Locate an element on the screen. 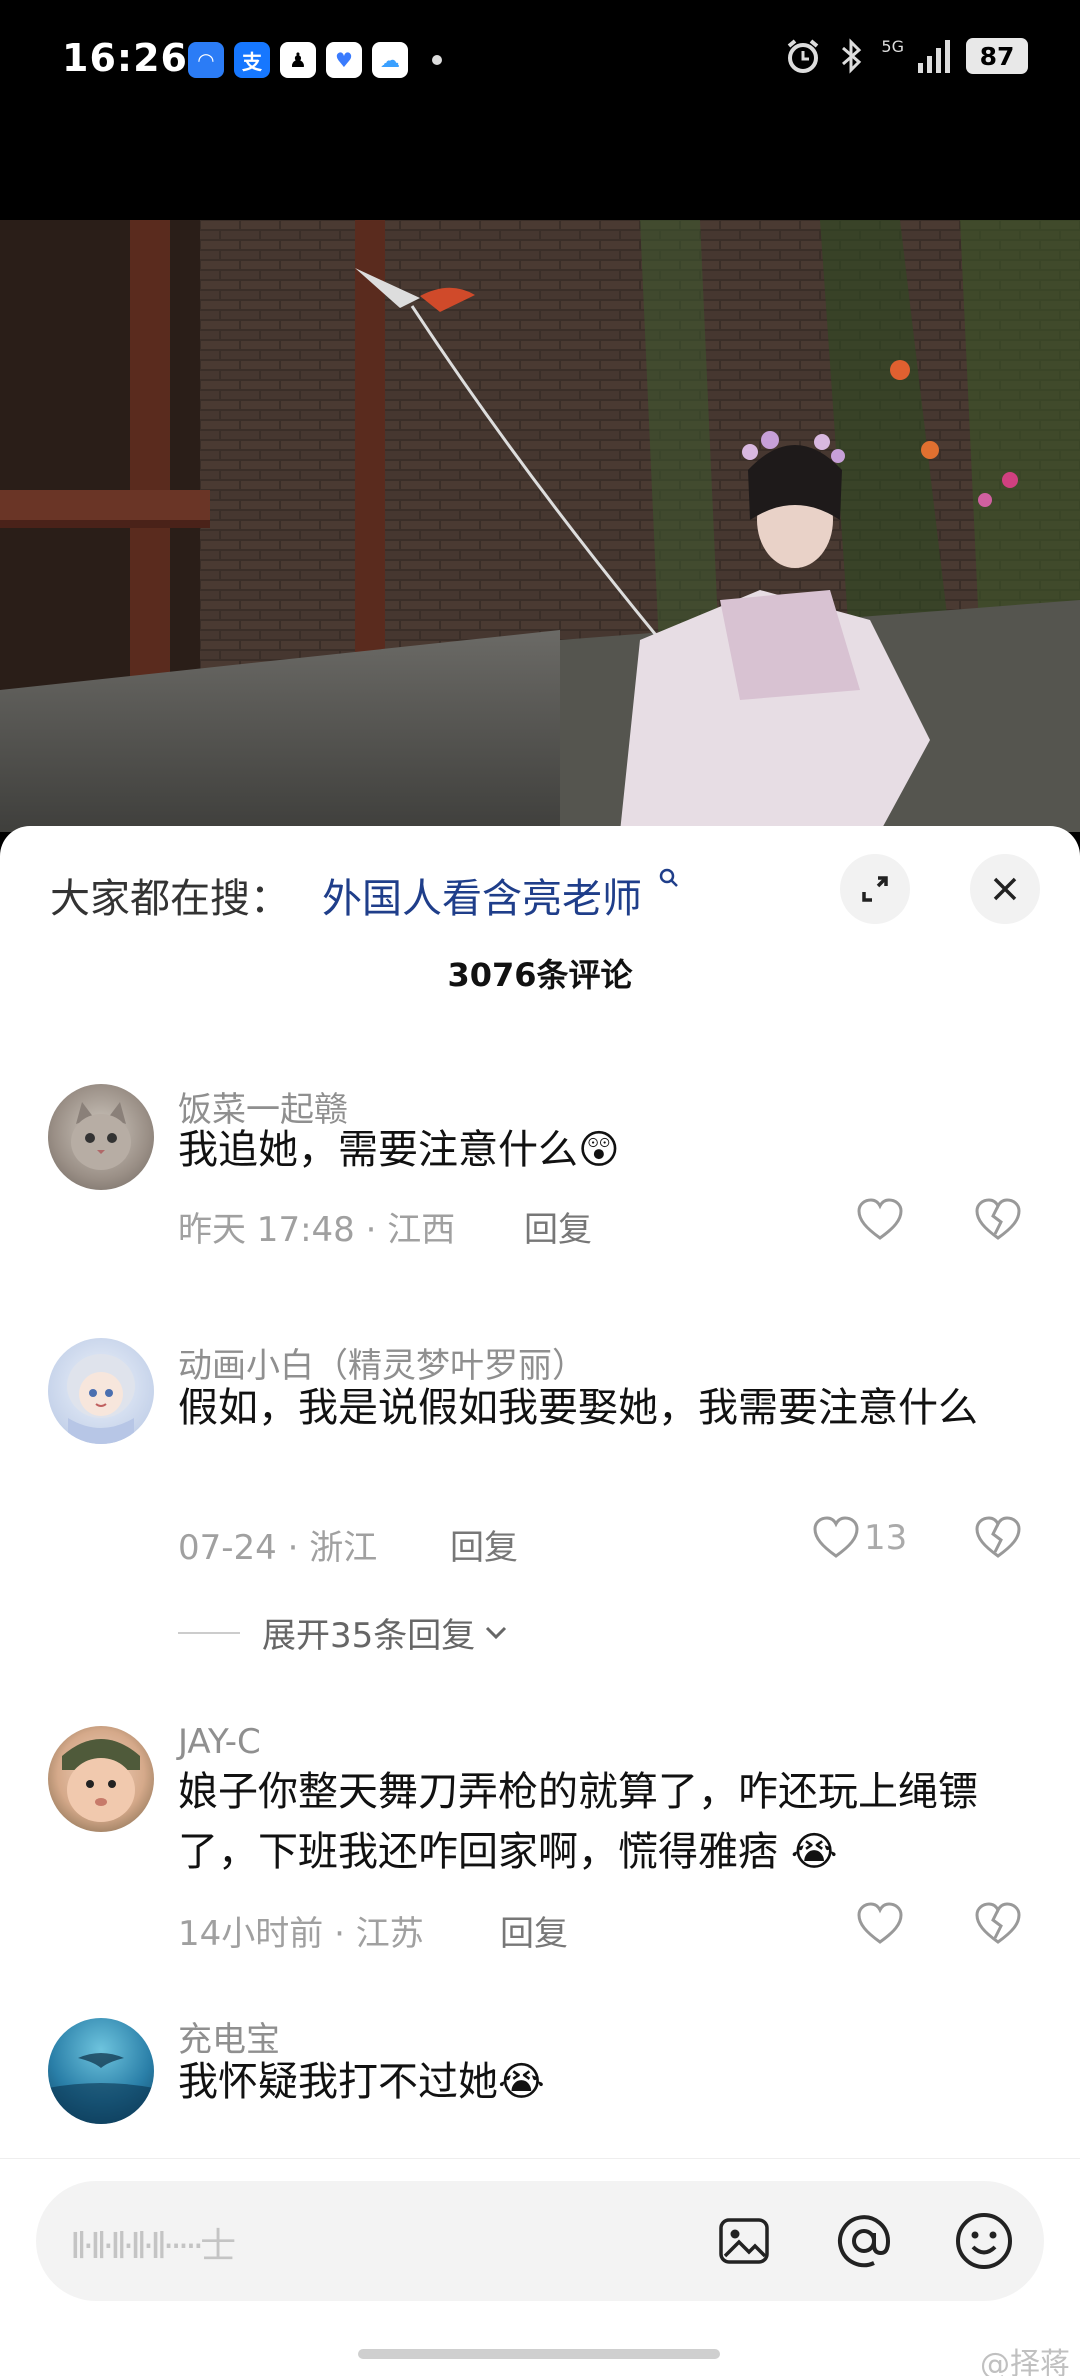 This screenshot has height=2376, width=1080. smiley-icon is located at coordinates (984, 2241).